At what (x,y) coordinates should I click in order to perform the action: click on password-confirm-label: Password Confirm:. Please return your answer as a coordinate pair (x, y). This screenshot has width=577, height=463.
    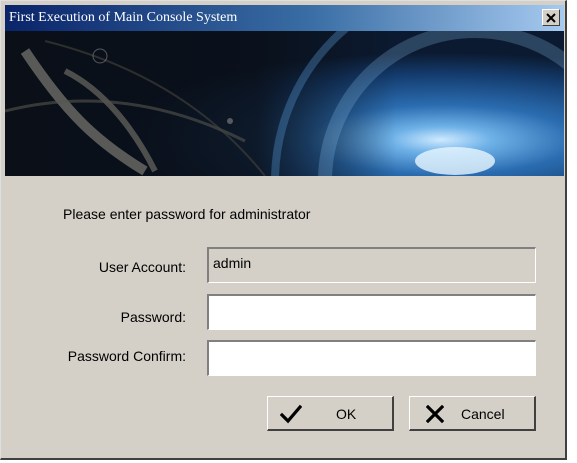
    Looking at the image, I should click on (126, 356).